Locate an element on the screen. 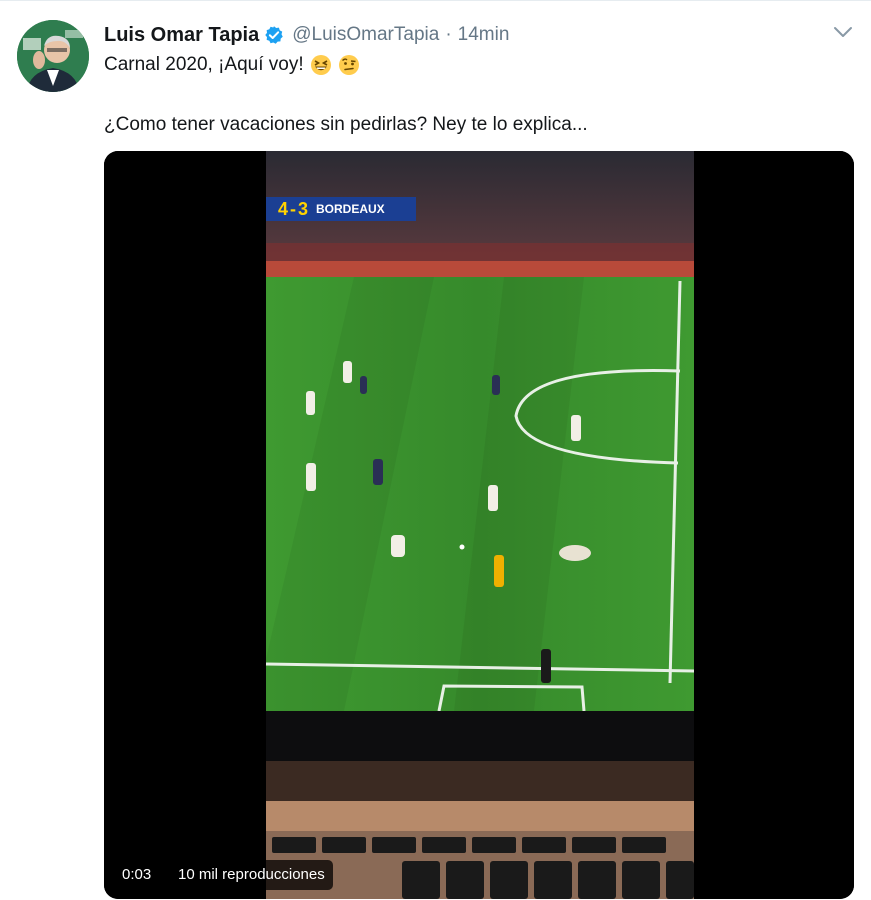  tweet-text: Carnal 2020, ¡Aquí voy! is located at coordinates (204, 64).